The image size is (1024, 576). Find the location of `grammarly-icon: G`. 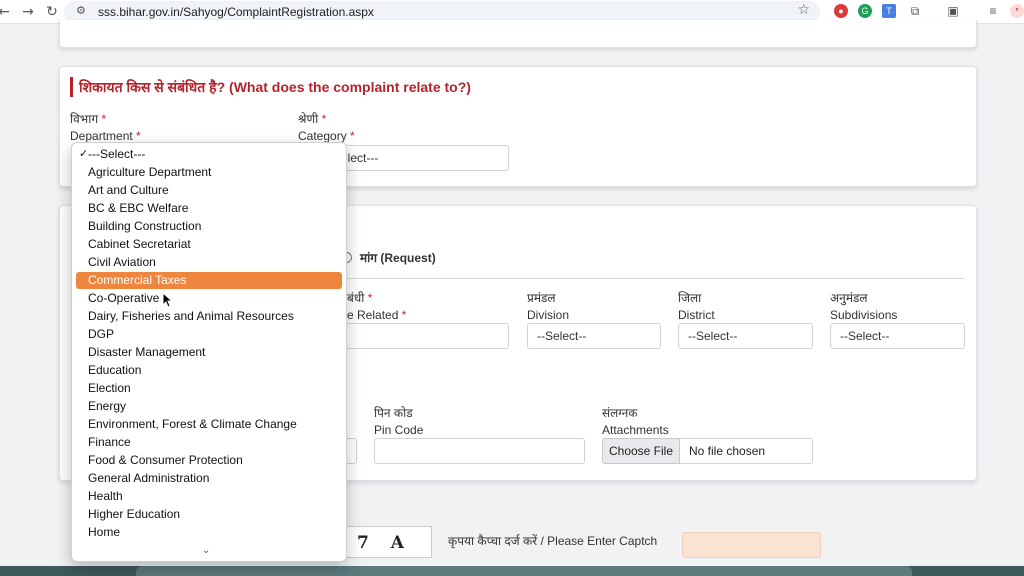

grammarly-icon: G is located at coordinates (865, 11).